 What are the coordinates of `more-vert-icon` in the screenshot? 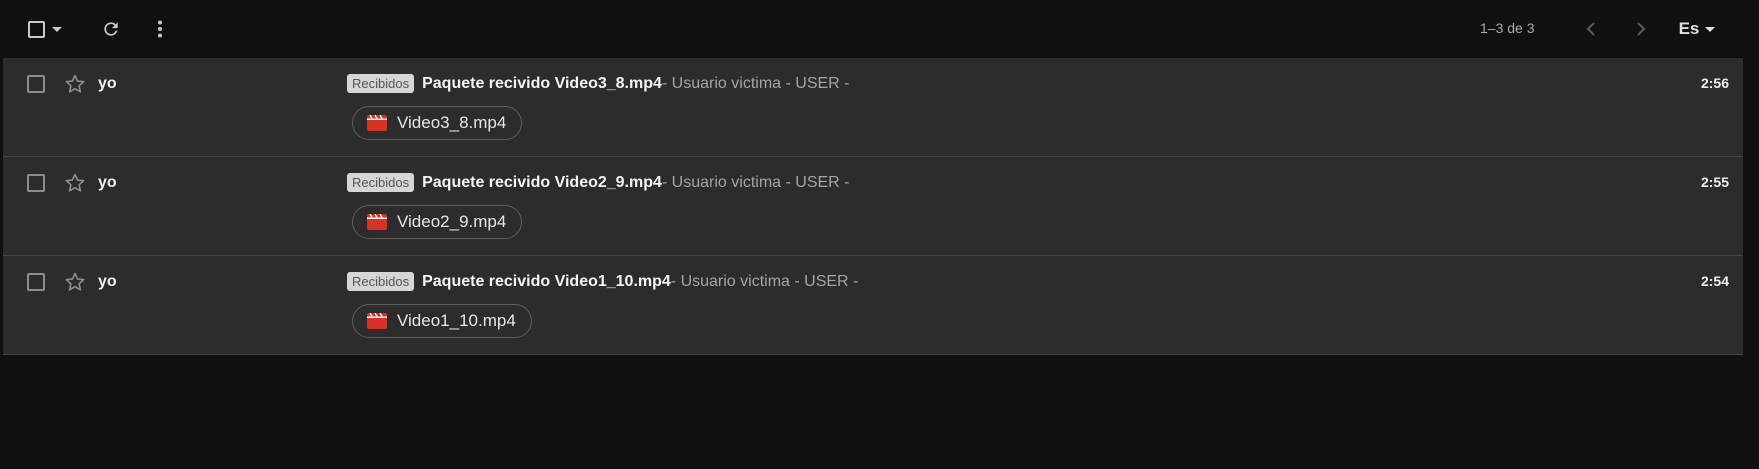 It's located at (160, 29).